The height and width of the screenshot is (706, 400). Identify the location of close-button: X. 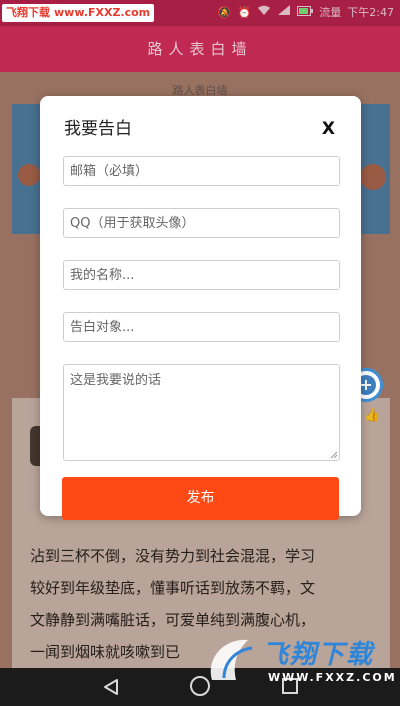
(328, 129).